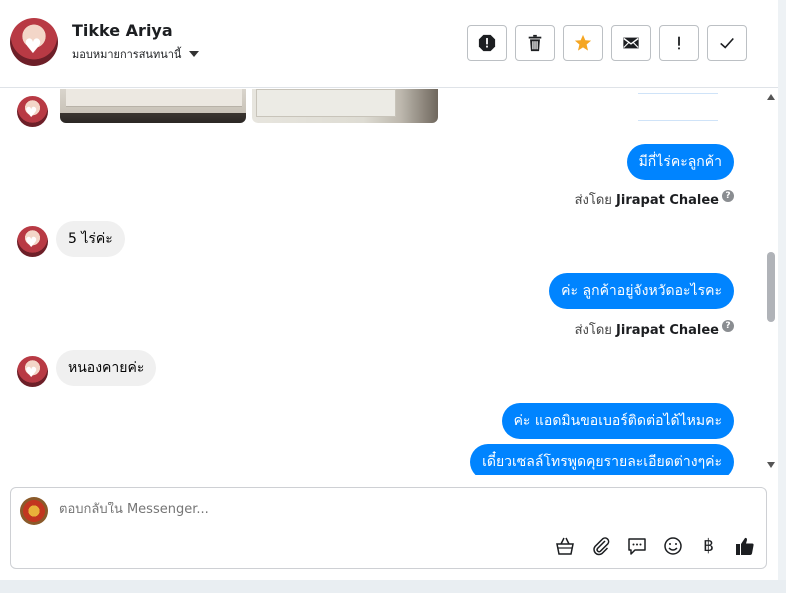 This screenshot has width=786, height=593. I want to click on delete-button, so click(535, 43).